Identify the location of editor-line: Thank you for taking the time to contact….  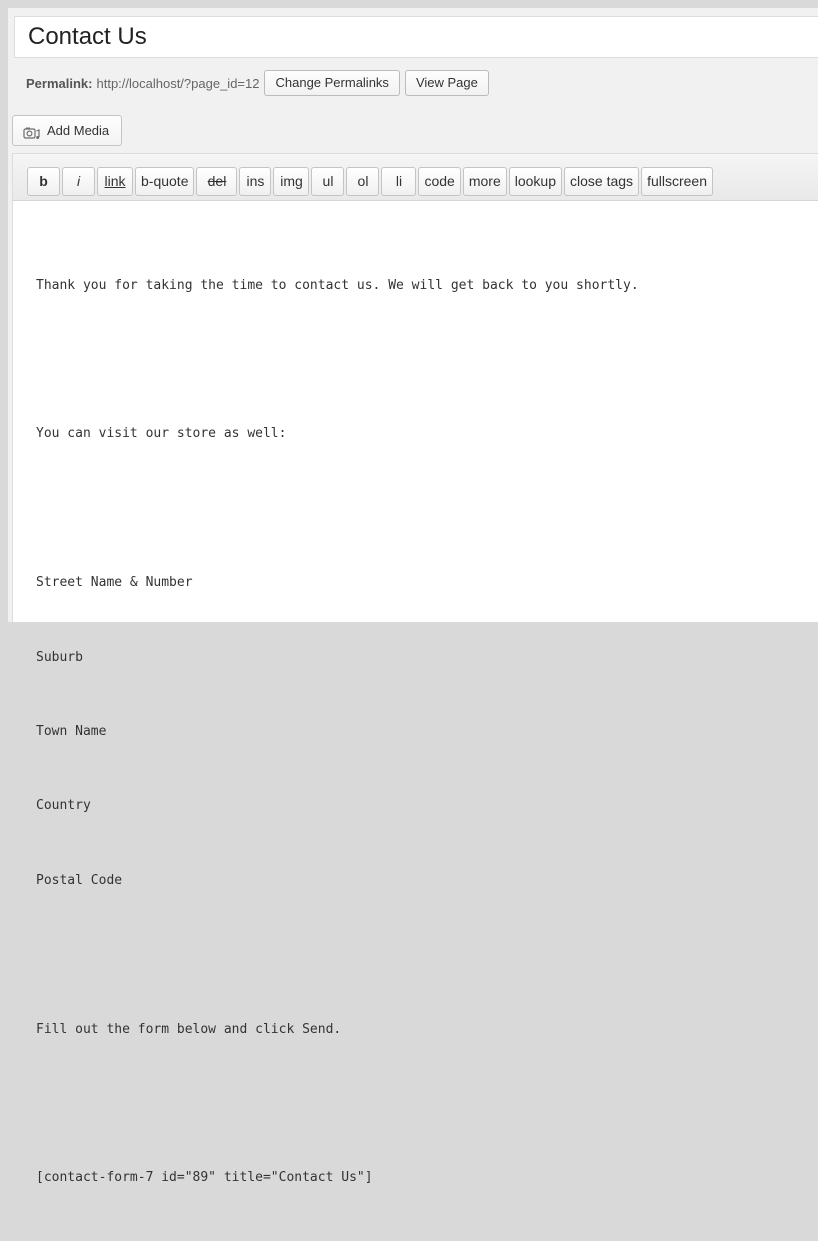
(337, 285).